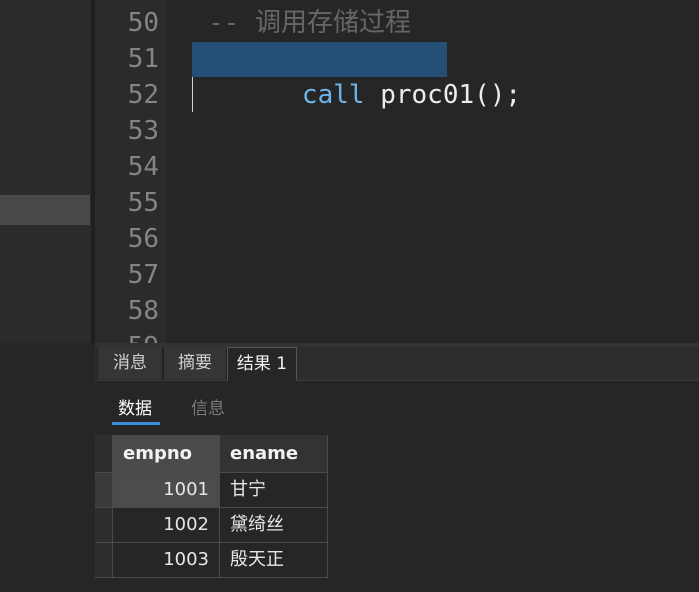  Describe the element at coordinates (130, 363) in the screenshot. I see `tab-messages: 消息` at that location.